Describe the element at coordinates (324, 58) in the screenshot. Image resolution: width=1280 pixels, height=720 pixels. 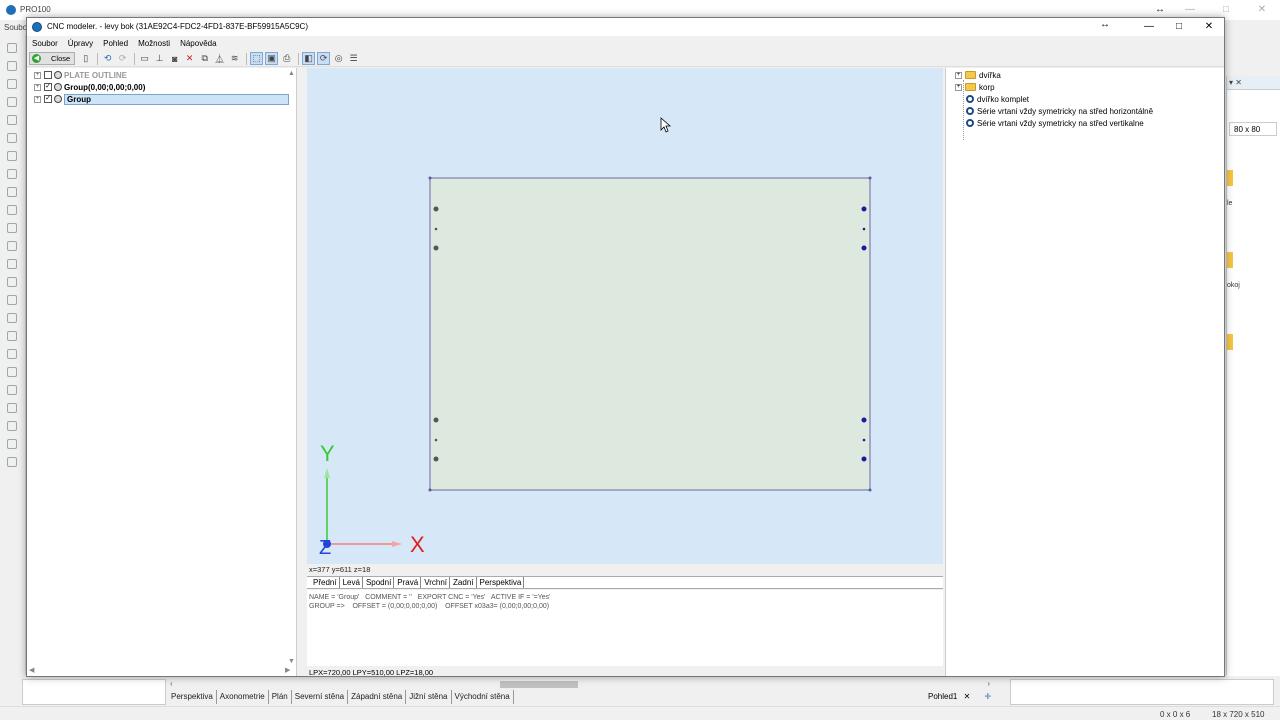
I see `view-rotate-icon: ⟳` at that location.